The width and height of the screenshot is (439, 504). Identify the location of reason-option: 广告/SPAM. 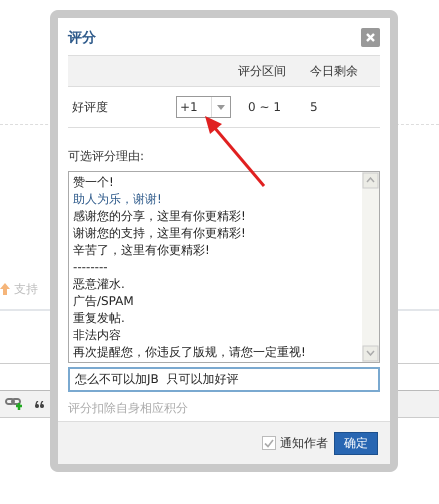
(215, 301).